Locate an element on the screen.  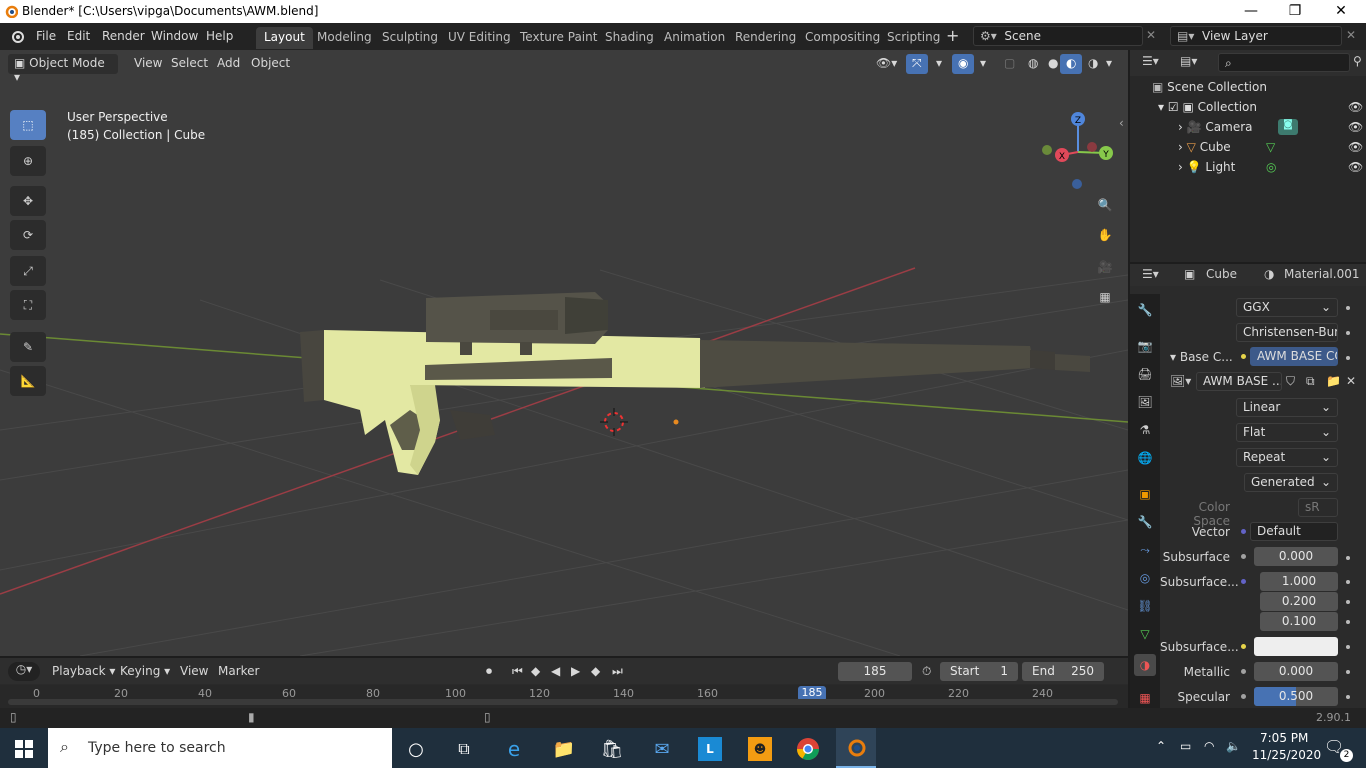
material-tab-icon: ◑ is located at coordinates (1145, 665).